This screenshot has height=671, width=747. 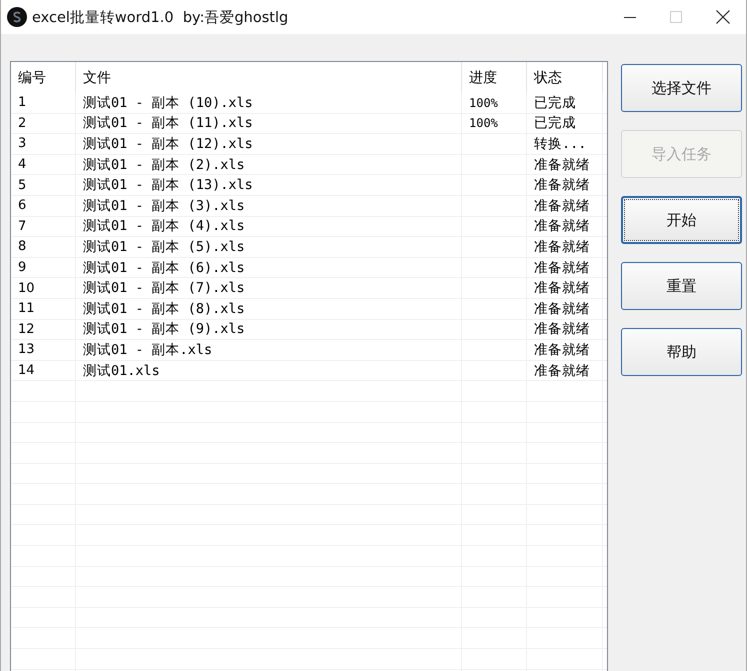 What do you see at coordinates (17, 17) in the screenshot?
I see `app-logo-icon` at bounding box center [17, 17].